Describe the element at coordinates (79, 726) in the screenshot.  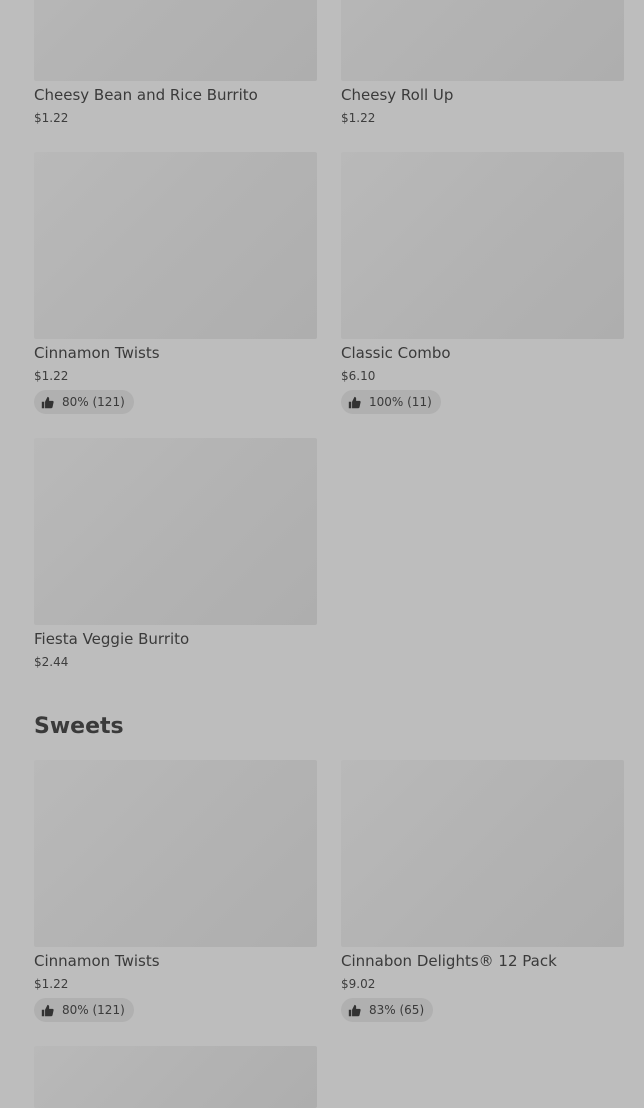
I see `section-title-sweets: Sweets` at that location.